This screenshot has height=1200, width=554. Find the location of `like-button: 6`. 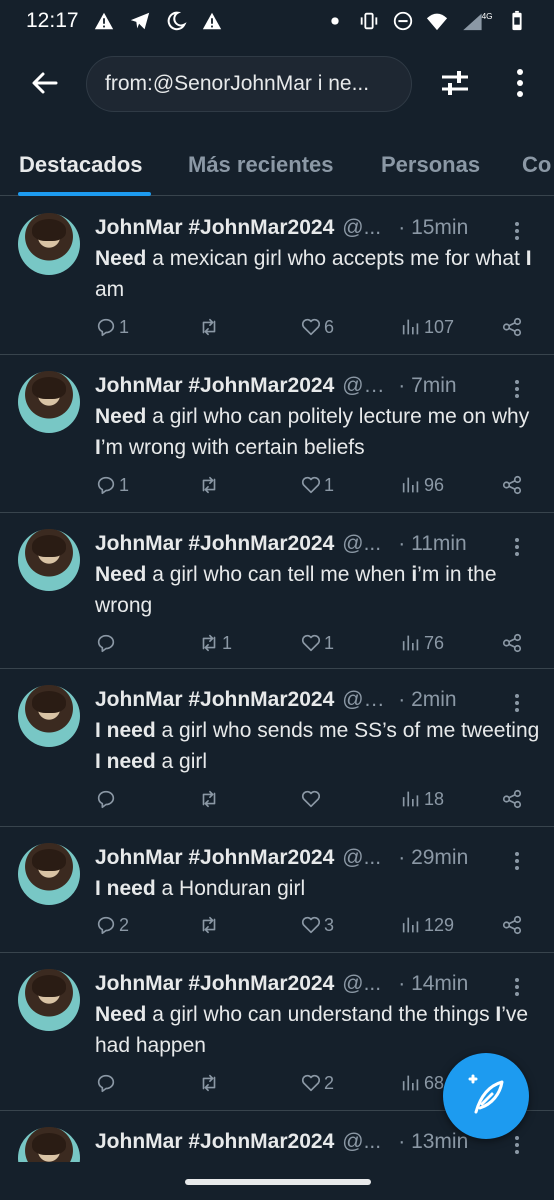

like-button: 6 is located at coordinates (317, 327).